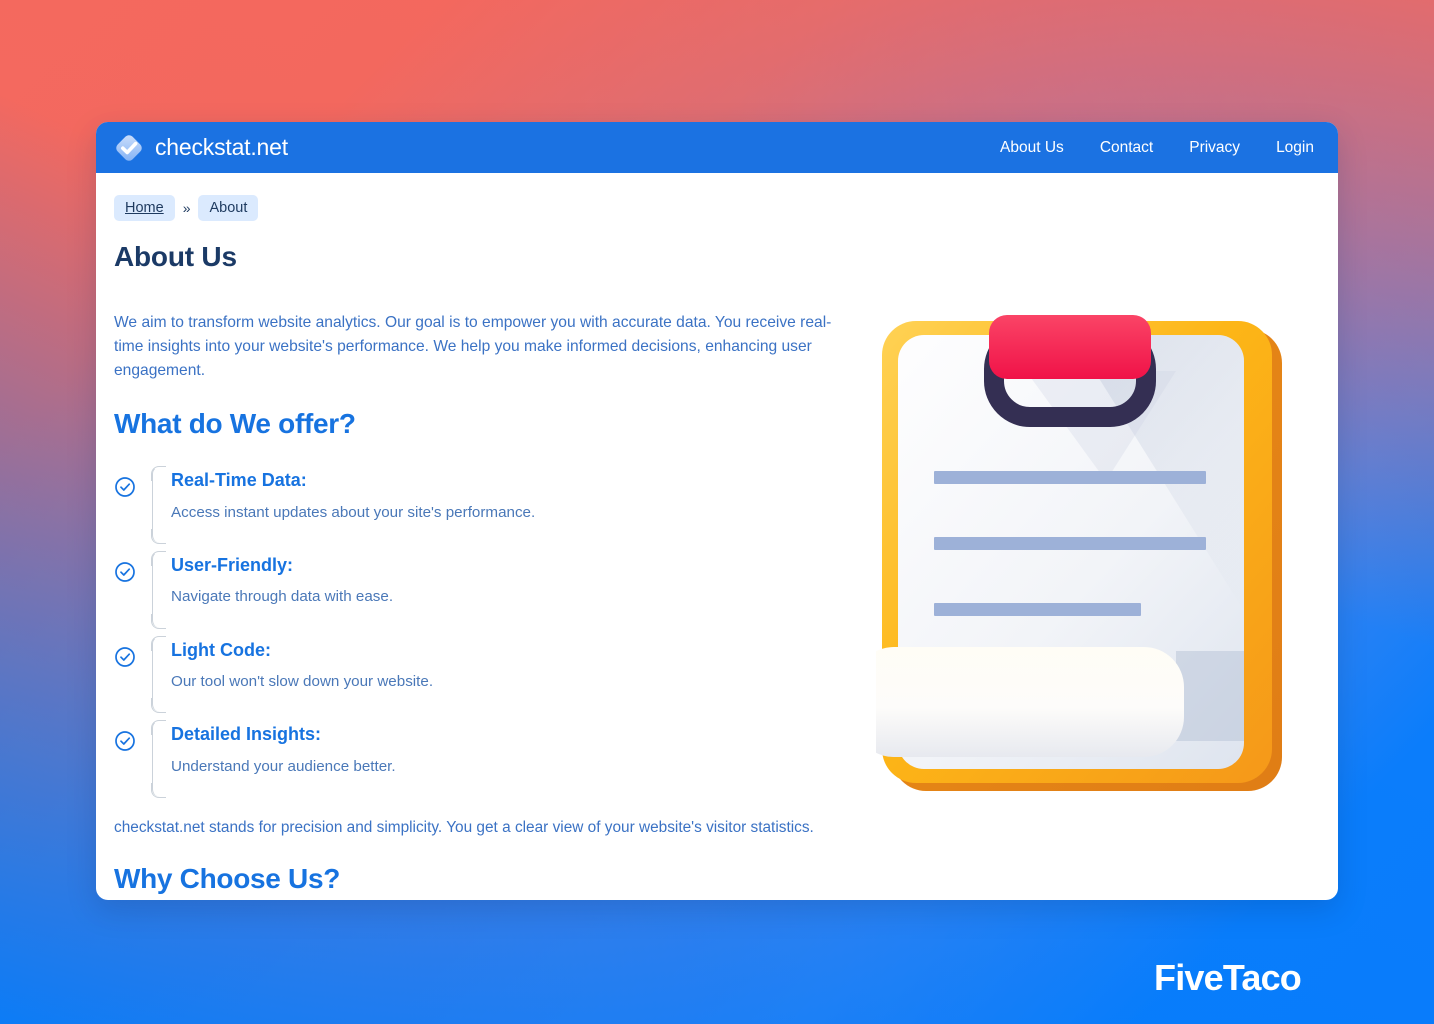 Image resolution: width=1434 pixels, height=1024 pixels. Describe the element at coordinates (1228, 977) in the screenshot. I see `watermark: FiveTaco` at that location.